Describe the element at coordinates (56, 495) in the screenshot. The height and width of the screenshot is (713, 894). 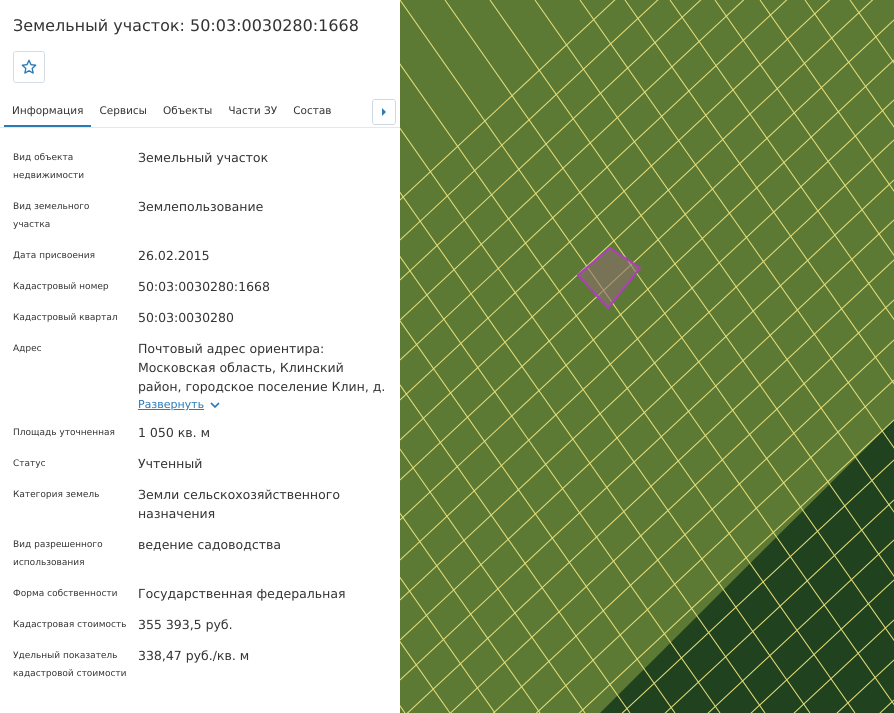
I see `field-label: Категория земель` at that location.